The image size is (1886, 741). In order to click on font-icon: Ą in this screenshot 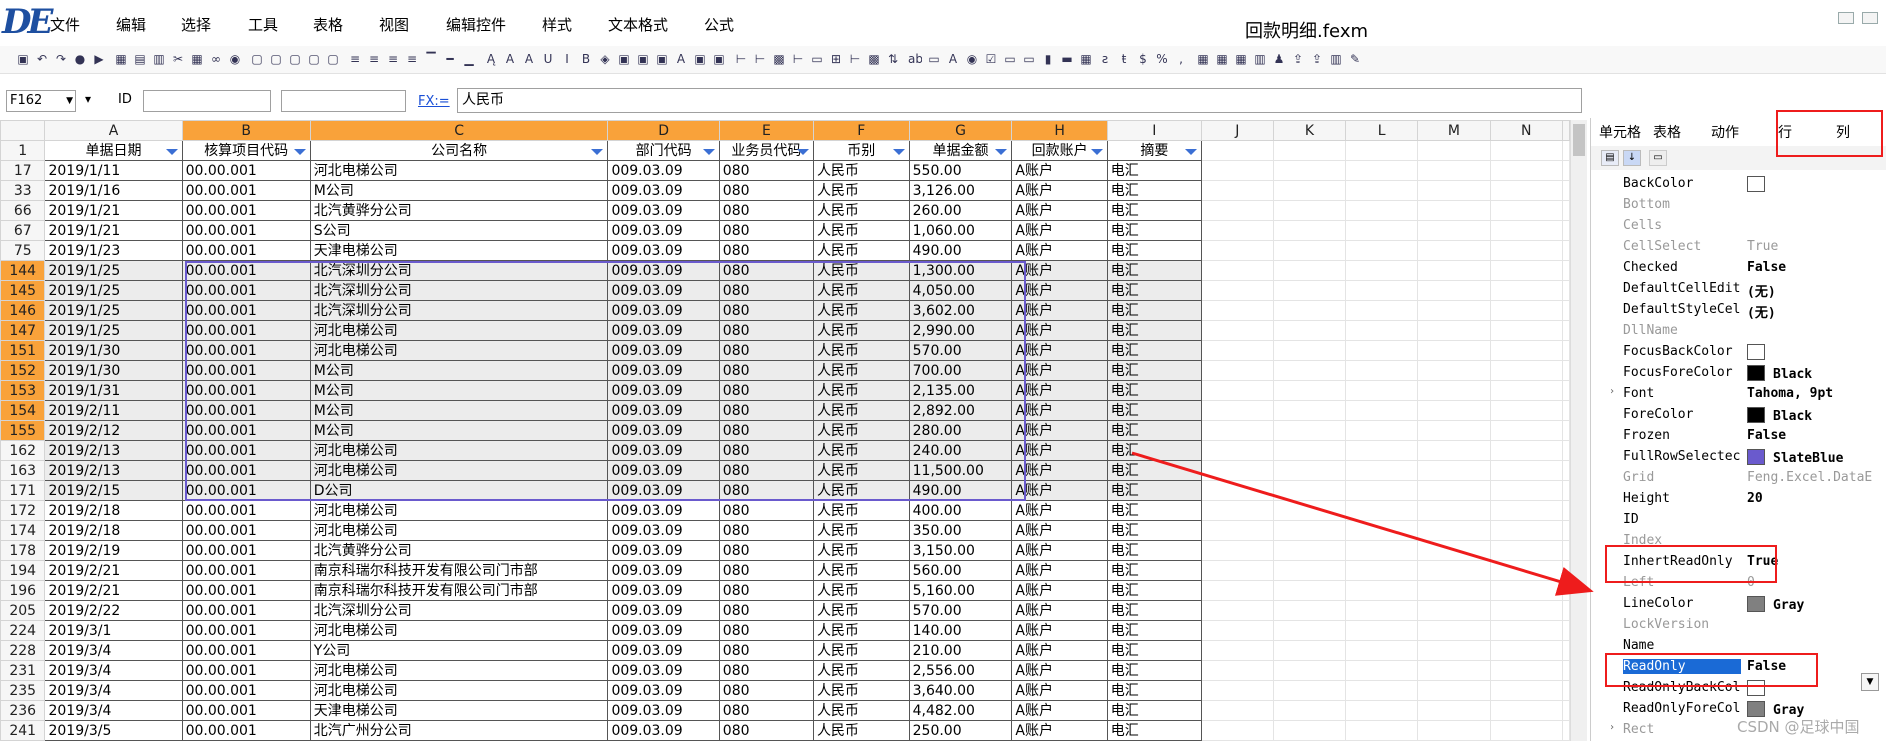, I will do `click(491, 59)`.